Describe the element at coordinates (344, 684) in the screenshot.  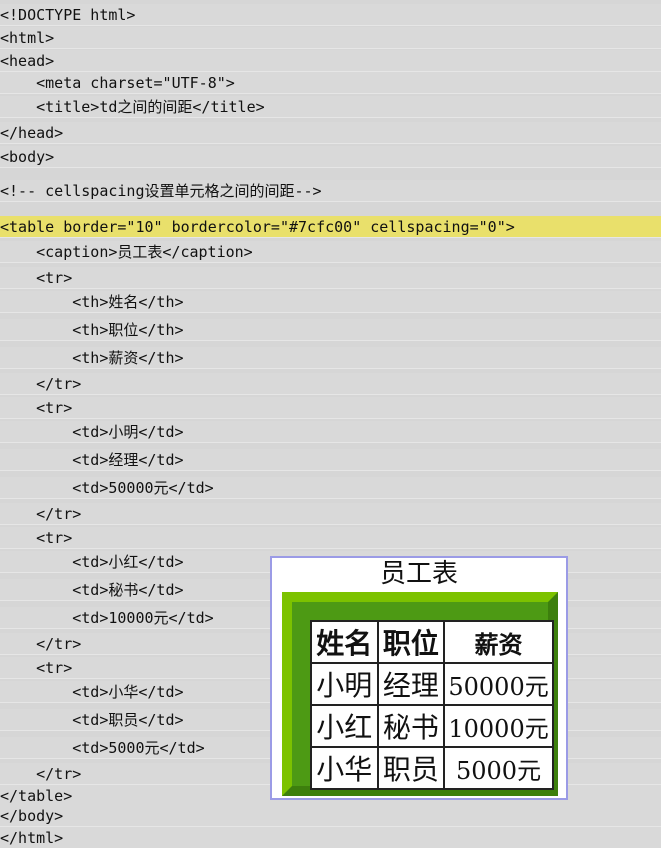
I see `table-cell: 小明` at that location.